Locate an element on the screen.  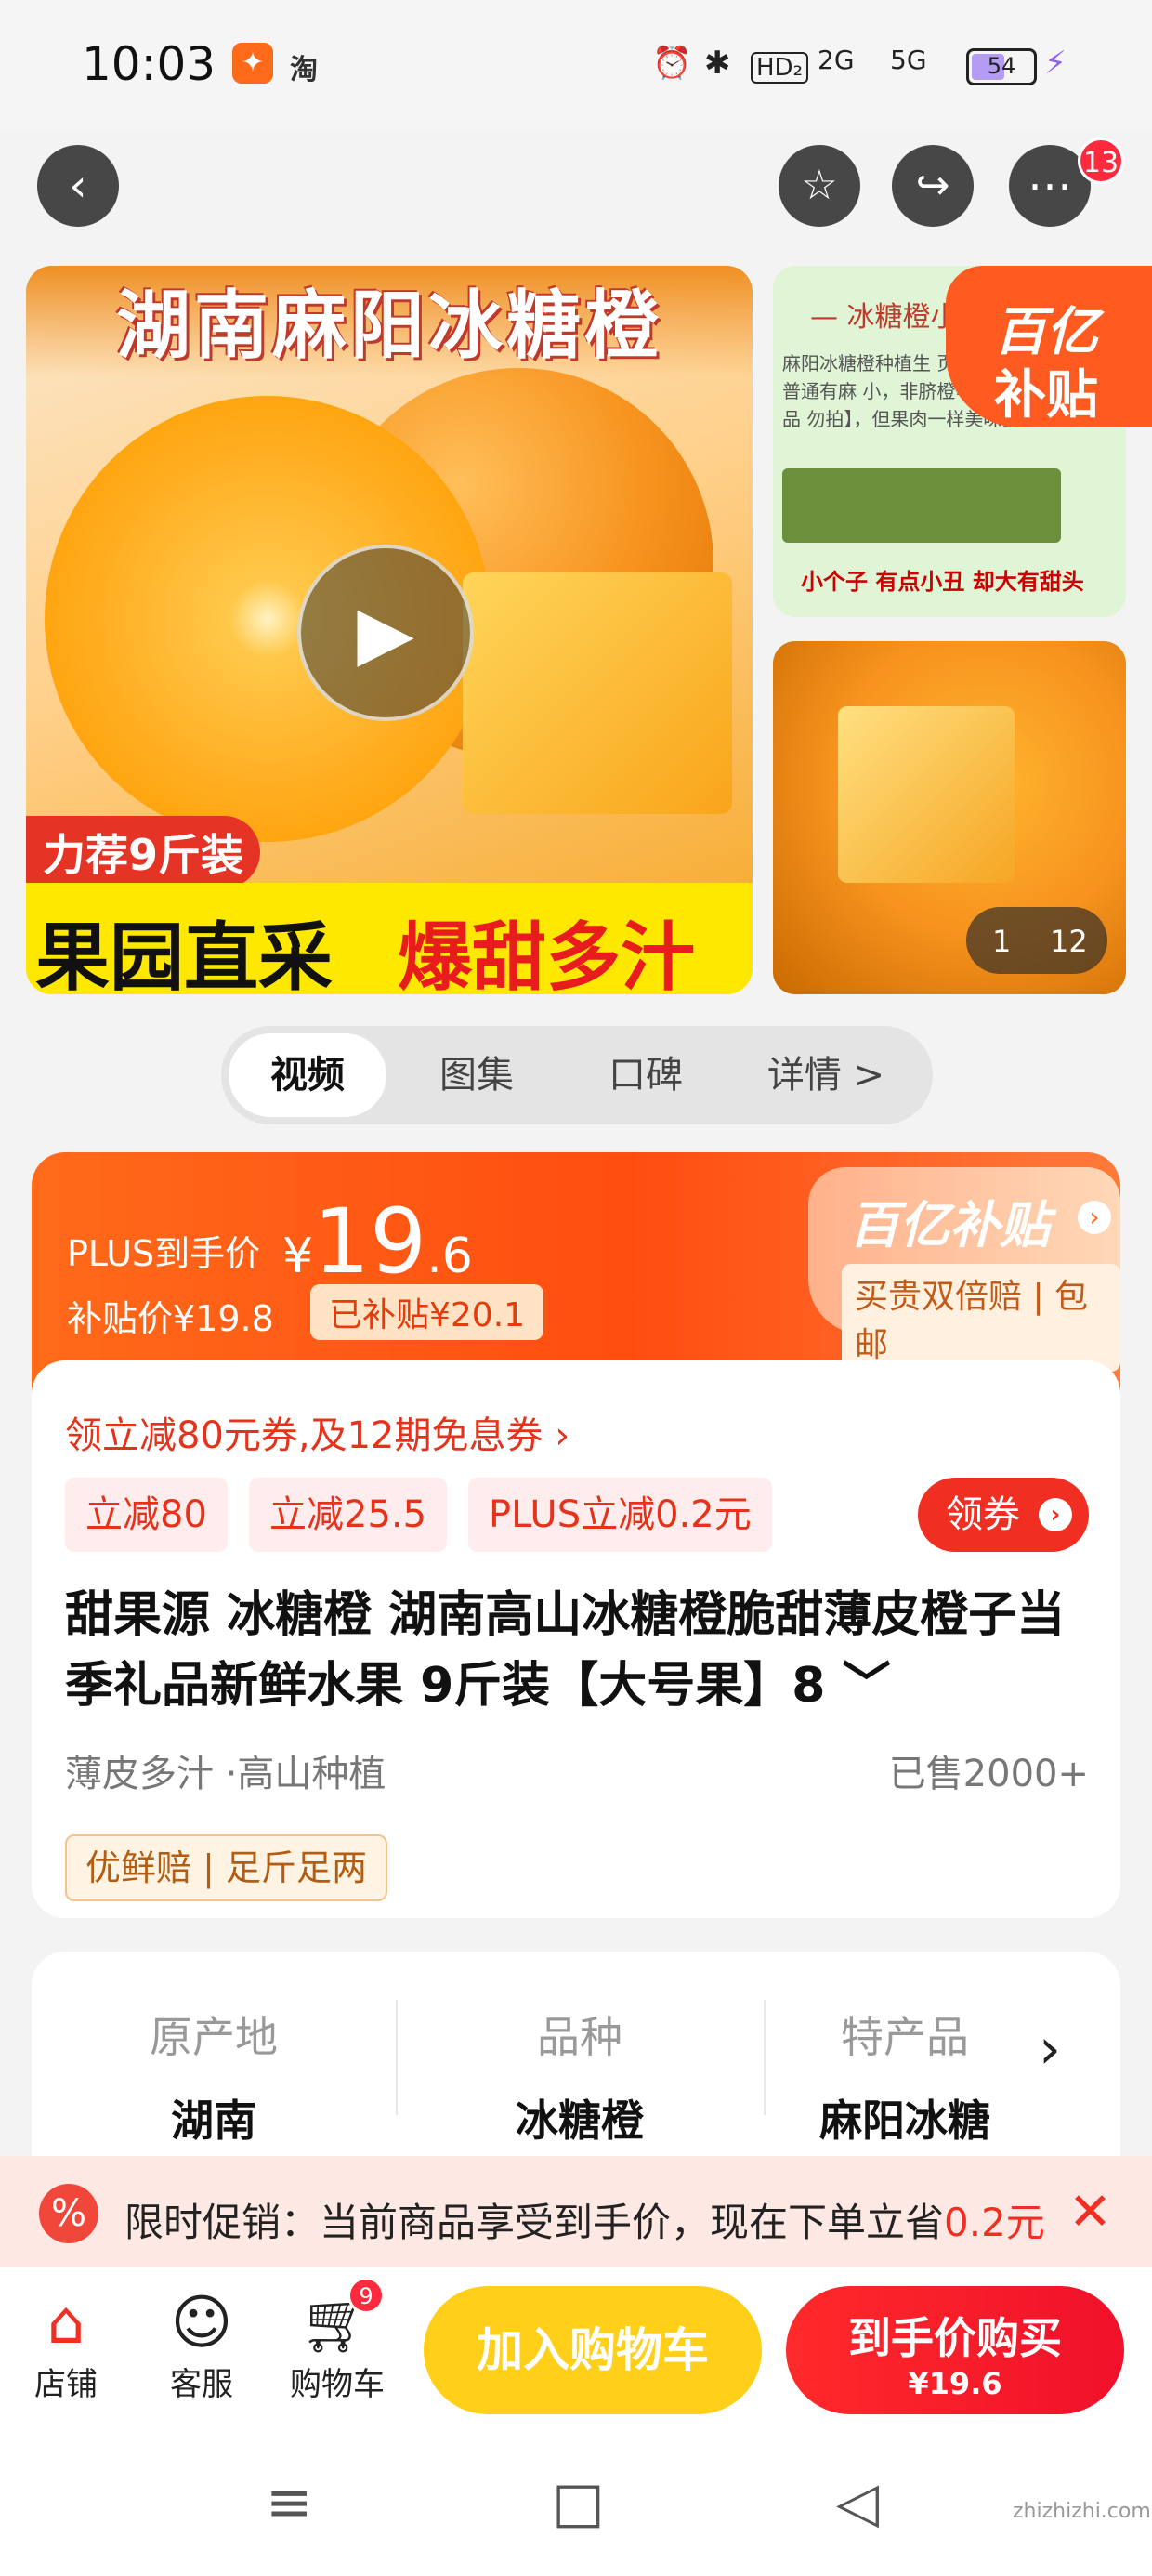
banner-left-text: 果园直采 is located at coordinates (184, 954).